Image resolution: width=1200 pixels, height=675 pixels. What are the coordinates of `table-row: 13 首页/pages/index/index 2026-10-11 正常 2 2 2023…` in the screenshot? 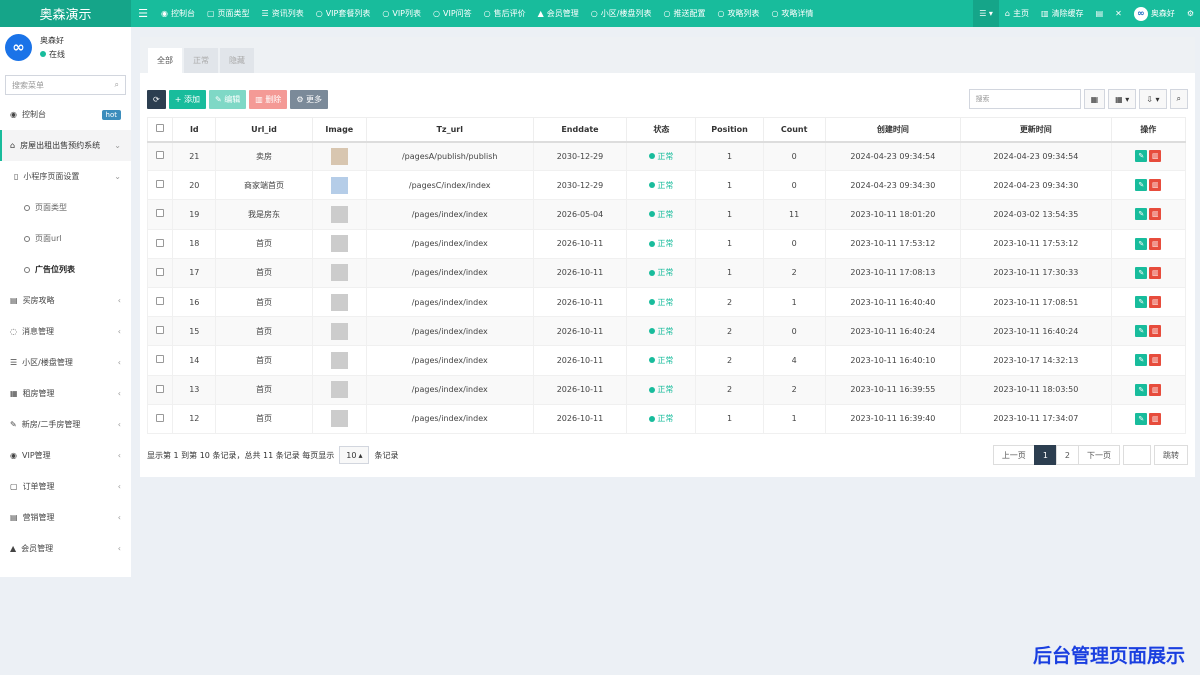 It's located at (666, 389).